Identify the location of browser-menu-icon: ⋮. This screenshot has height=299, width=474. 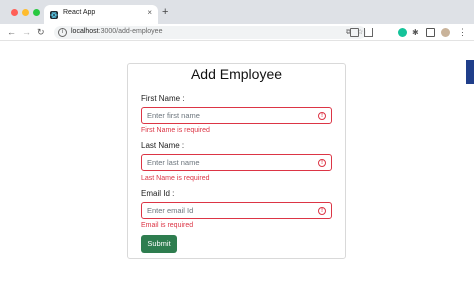
(462, 32).